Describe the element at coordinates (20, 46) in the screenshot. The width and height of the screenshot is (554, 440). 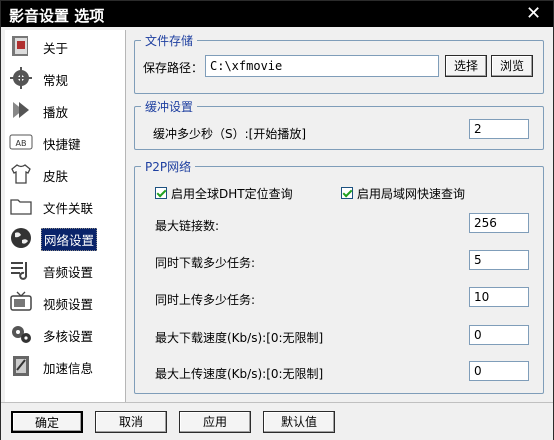
I see `about-icon` at that location.